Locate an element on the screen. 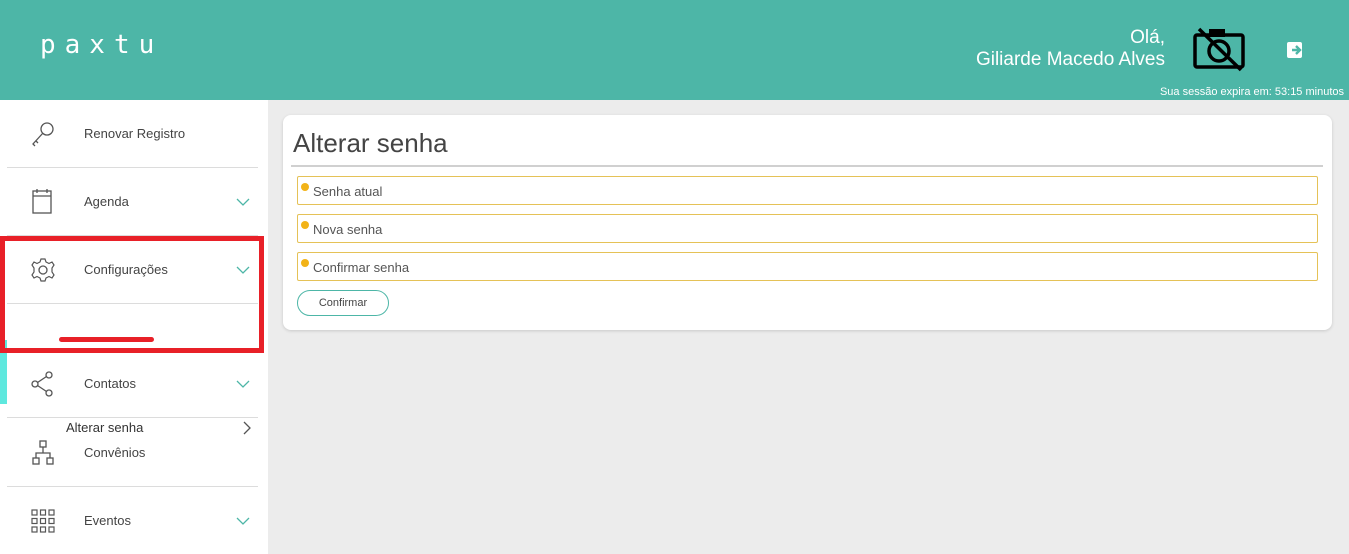 The height and width of the screenshot is (554, 1349). user-greeting: Olá, Giliarde Macedo Alves is located at coordinates (1070, 49).